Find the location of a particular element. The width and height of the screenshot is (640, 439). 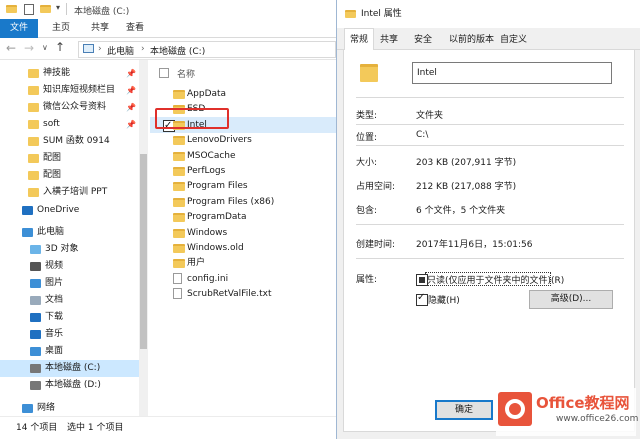

nav-item-label: 神技能 is located at coordinates (57, 73).